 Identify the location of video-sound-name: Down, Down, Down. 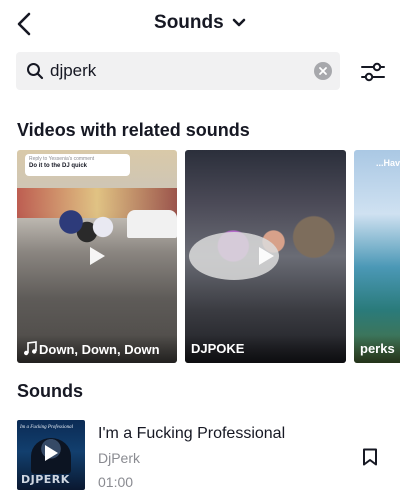
(99, 349).